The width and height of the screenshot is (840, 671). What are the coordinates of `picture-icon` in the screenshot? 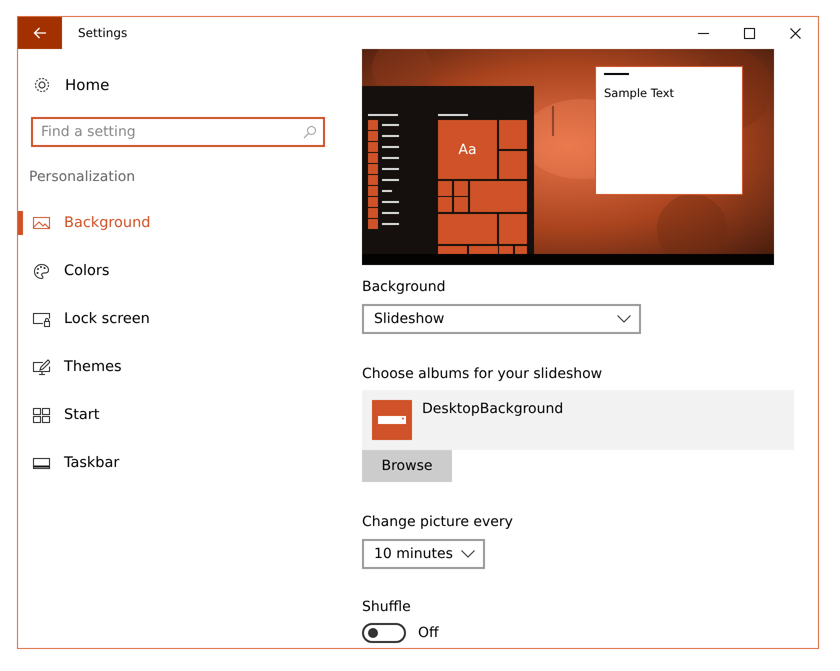 It's located at (41, 223).